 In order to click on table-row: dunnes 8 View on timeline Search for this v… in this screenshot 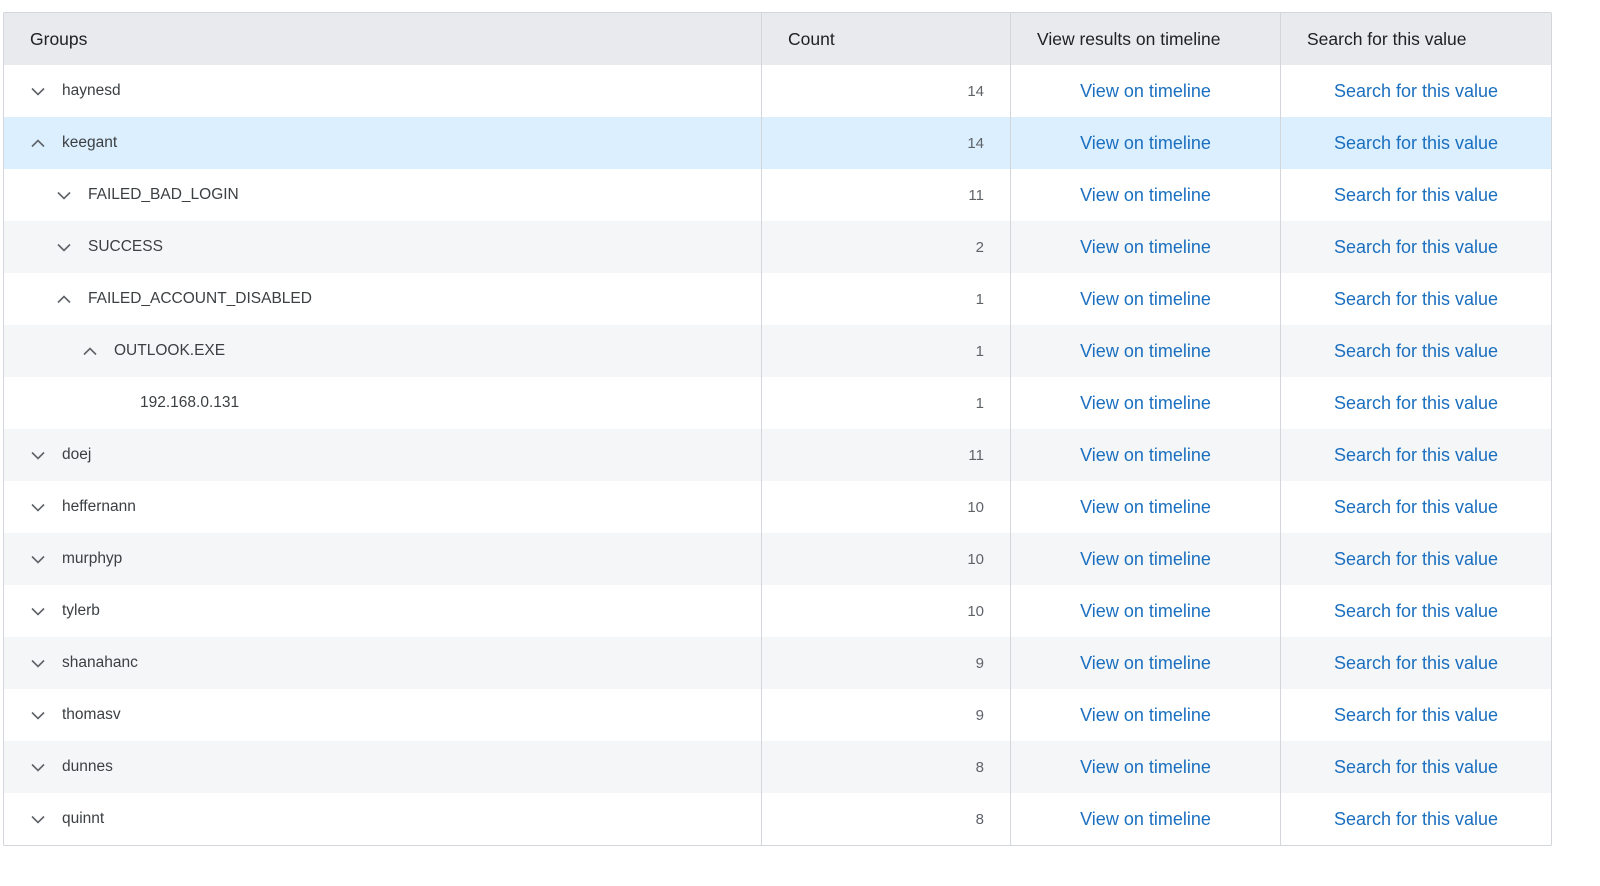, I will do `click(777, 767)`.